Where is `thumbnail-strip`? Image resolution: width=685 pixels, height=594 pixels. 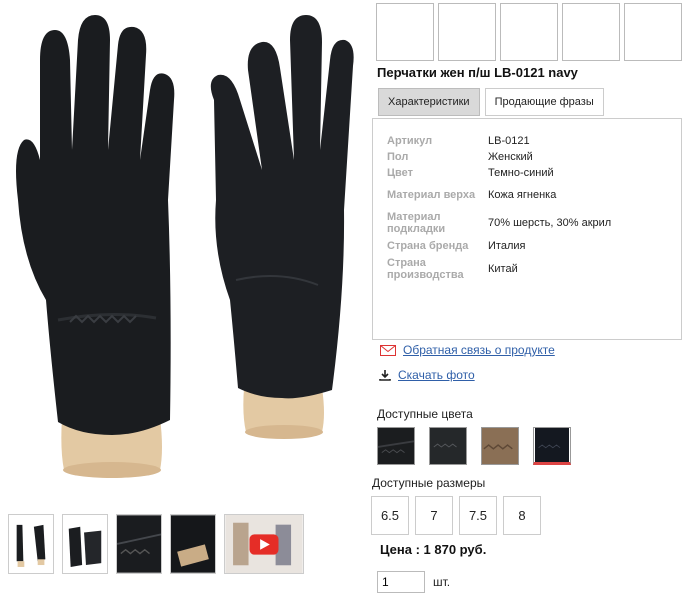 thumbnail-strip is located at coordinates (156, 544).